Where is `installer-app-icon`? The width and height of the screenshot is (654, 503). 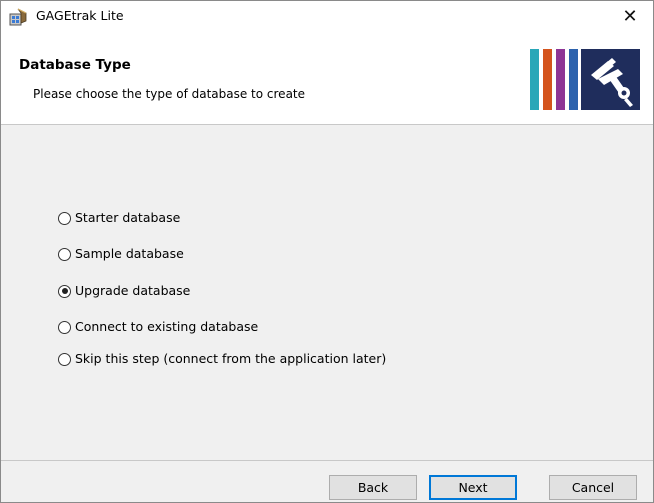
installer-app-icon is located at coordinates (18, 17).